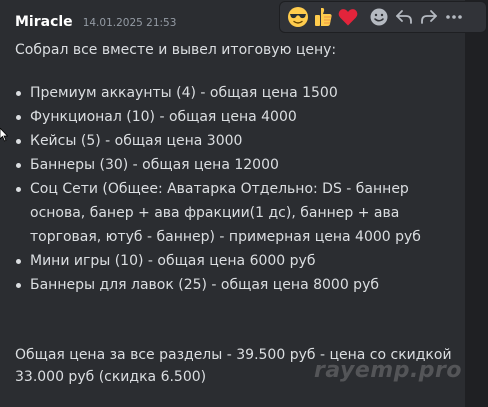  I want to click on reply-button, so click(403, 17).